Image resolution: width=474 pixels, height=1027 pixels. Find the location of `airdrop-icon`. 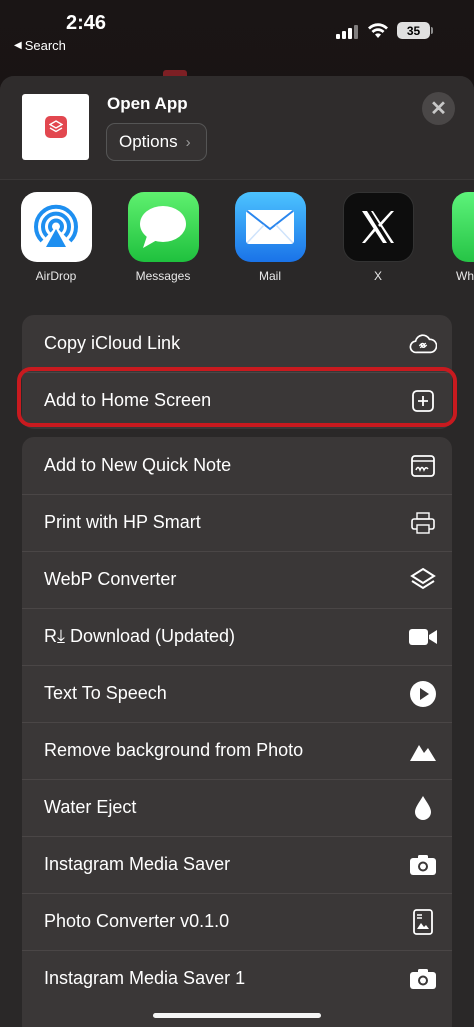

airdrop-icon is located at coordinates (56, 227).